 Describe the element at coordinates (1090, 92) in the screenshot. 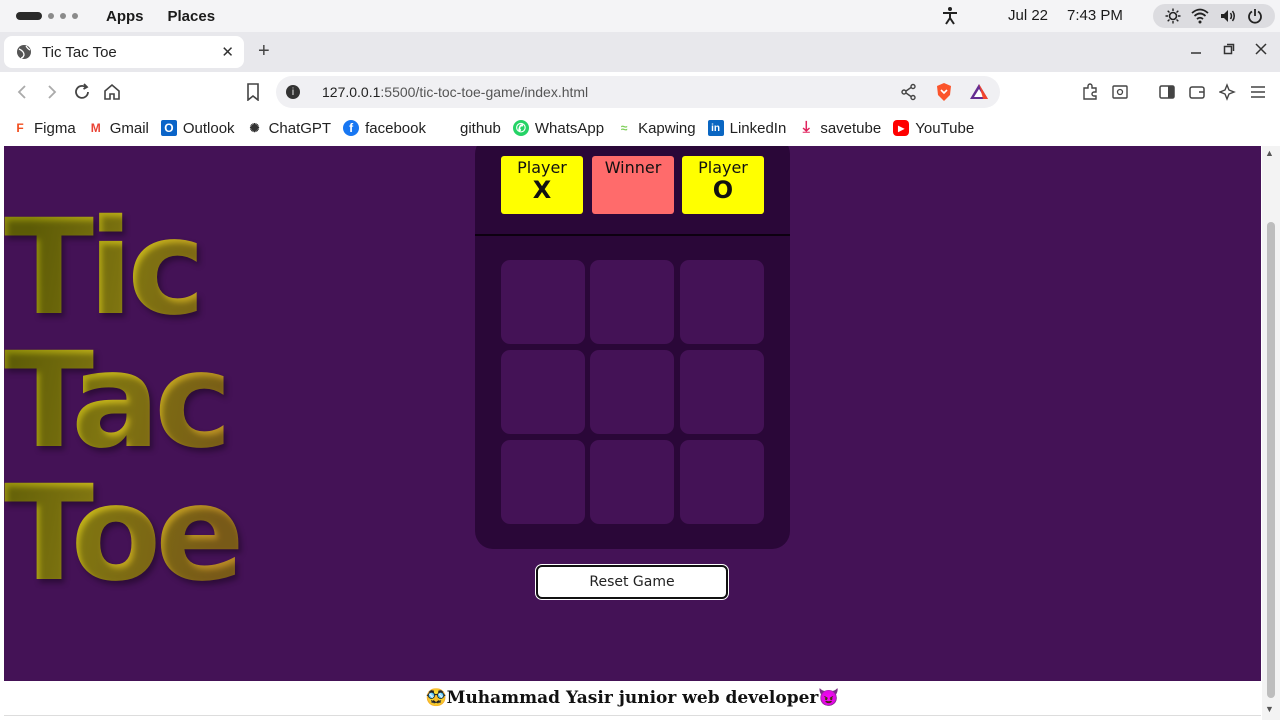

I see `extensions-icon` at that location.